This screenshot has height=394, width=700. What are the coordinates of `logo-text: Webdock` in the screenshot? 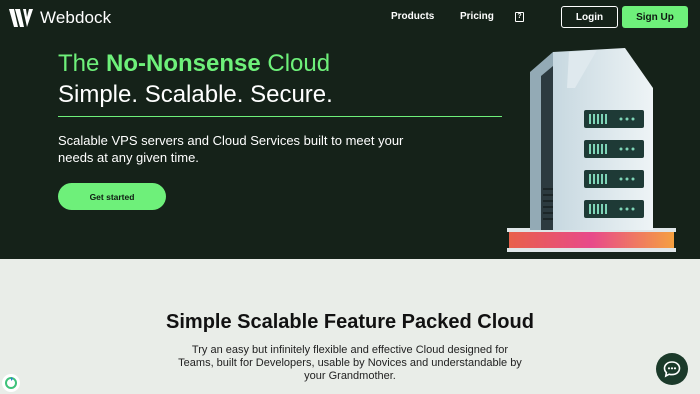 It's located at (76, 17).